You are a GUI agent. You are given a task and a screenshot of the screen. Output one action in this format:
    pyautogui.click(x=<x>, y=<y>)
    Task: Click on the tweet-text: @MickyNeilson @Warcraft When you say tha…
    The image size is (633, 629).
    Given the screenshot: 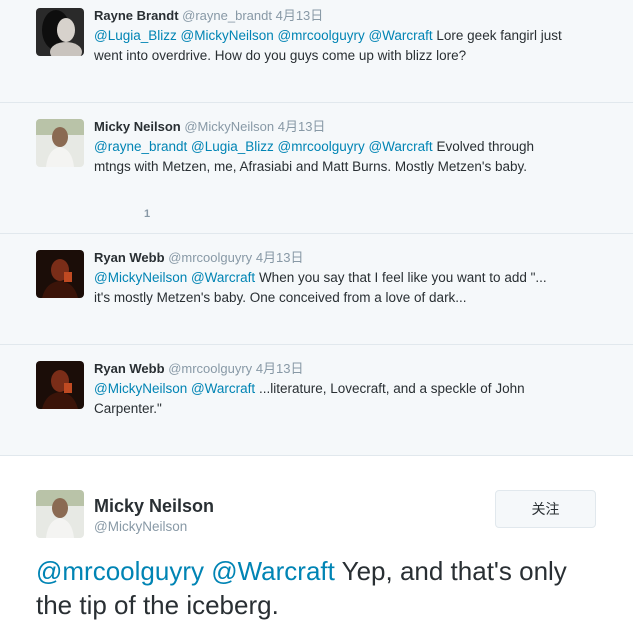 What is the action you would take?
    pyautogui.click(x=329, y=288)
    